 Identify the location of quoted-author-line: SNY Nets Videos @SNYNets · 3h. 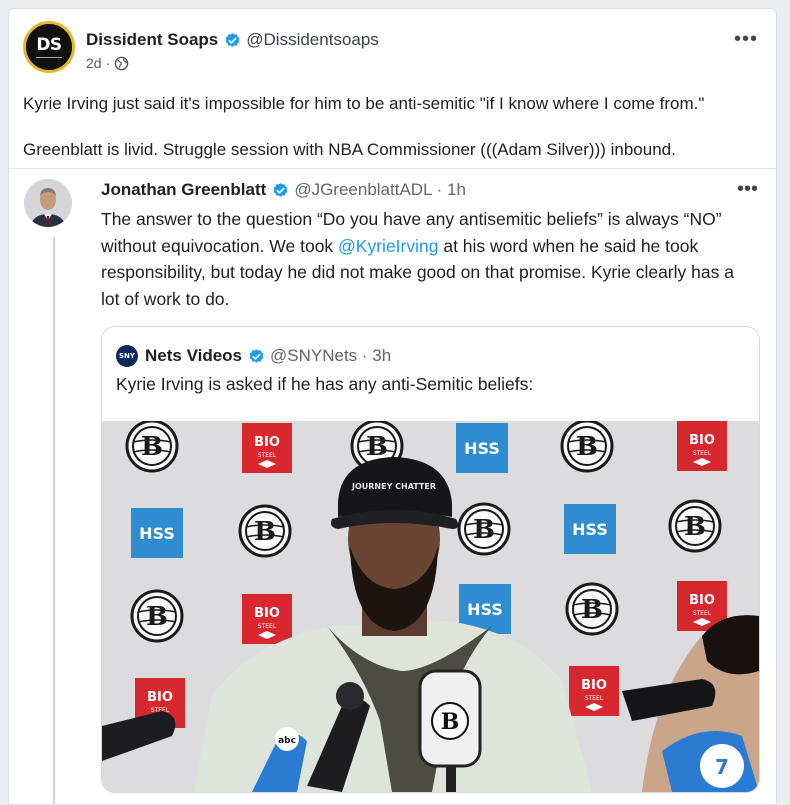
(253, 356).